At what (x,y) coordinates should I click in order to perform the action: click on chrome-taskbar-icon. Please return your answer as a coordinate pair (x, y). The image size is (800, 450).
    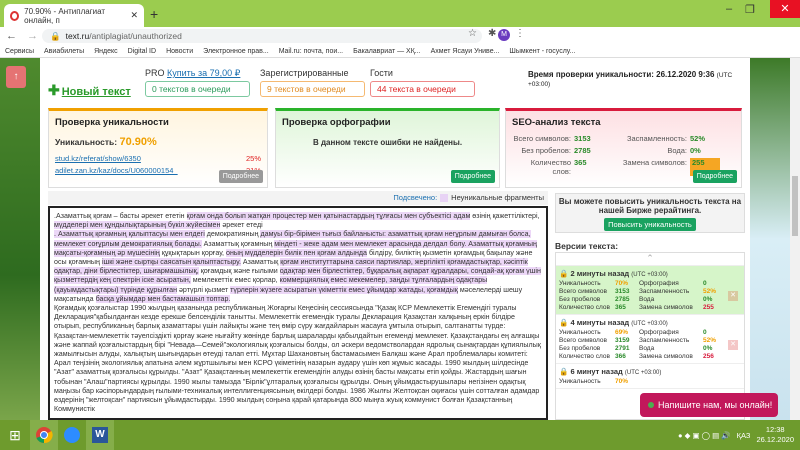
    Looking at the image, I should click on (44, 435).